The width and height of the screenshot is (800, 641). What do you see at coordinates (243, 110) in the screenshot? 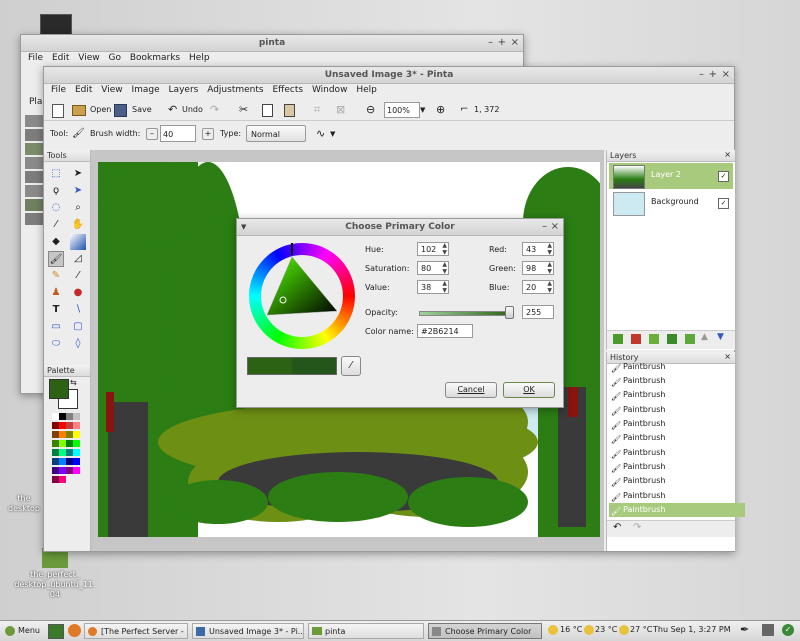
I see `cut-icon: ✂` at bounding box center [243, 110].